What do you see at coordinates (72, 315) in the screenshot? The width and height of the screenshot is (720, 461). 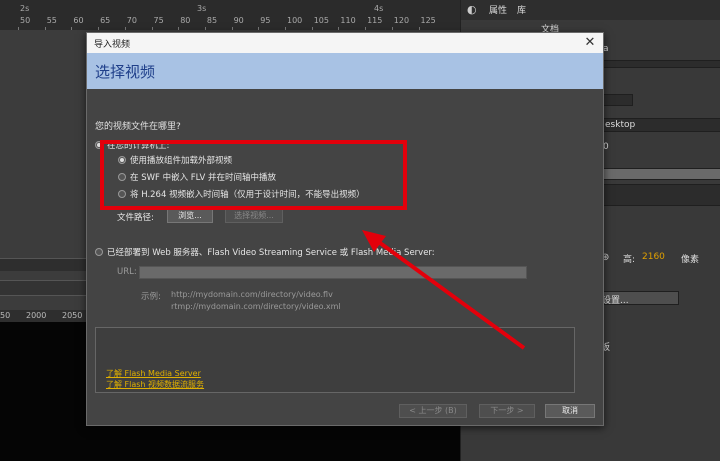 I see `ruler-value: 2050` at bounding box center [72, 315].